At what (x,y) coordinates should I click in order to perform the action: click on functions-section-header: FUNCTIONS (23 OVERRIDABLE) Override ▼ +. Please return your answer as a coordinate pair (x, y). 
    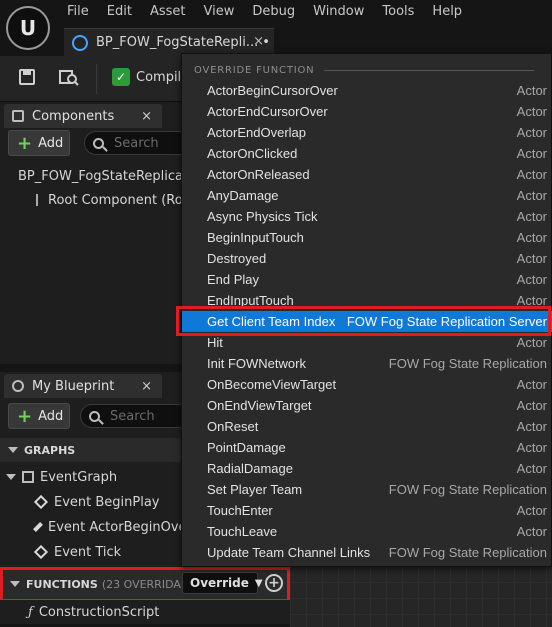
    Looking at the image, I should click on (145, 584).